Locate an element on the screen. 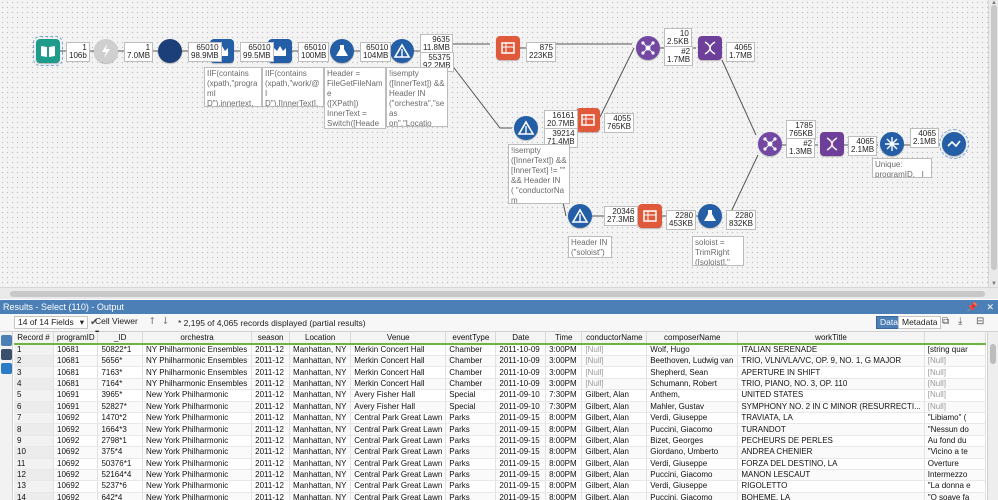  table-cell: Au fond du is located at coordinates (955, 441).